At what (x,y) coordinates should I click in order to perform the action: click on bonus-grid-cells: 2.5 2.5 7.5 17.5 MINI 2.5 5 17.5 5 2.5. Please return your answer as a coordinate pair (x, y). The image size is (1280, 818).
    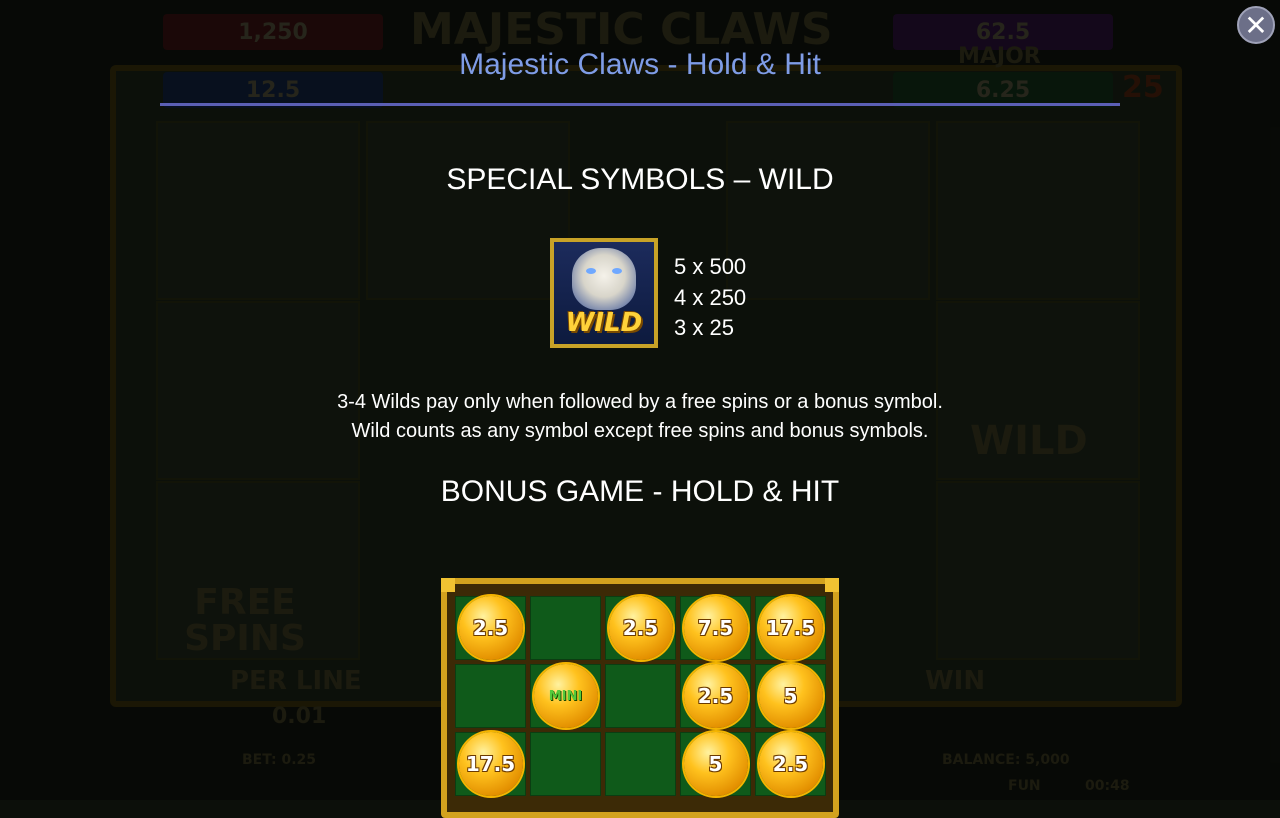
    Looking at the image, I should click on (640, 696).